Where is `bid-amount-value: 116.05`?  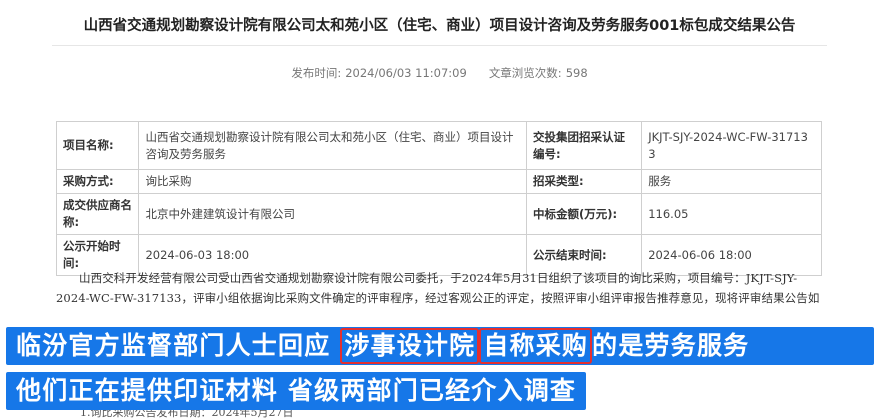
bid-amount-value: 116.05 is located at coordinates (731, 214).